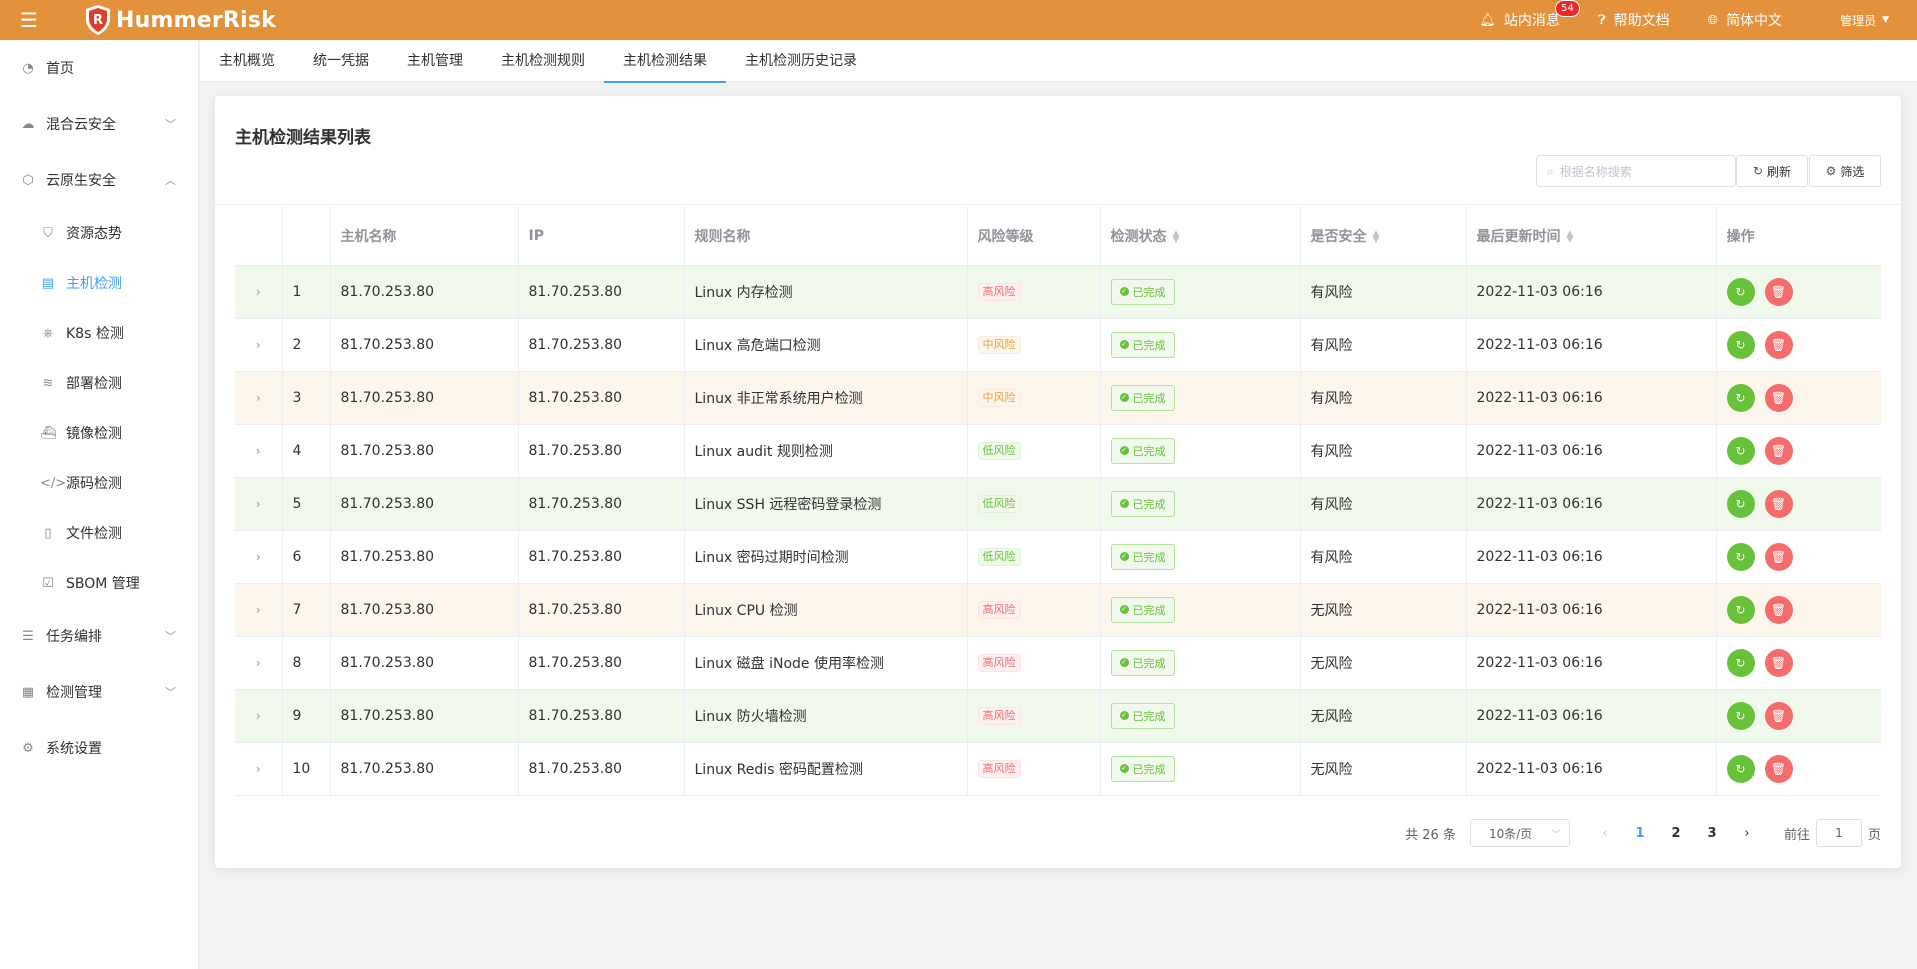 The height and width of the screenshot is (969, 1917). I want to click on brand-logo: R HummerRisk, so click(180, 20).